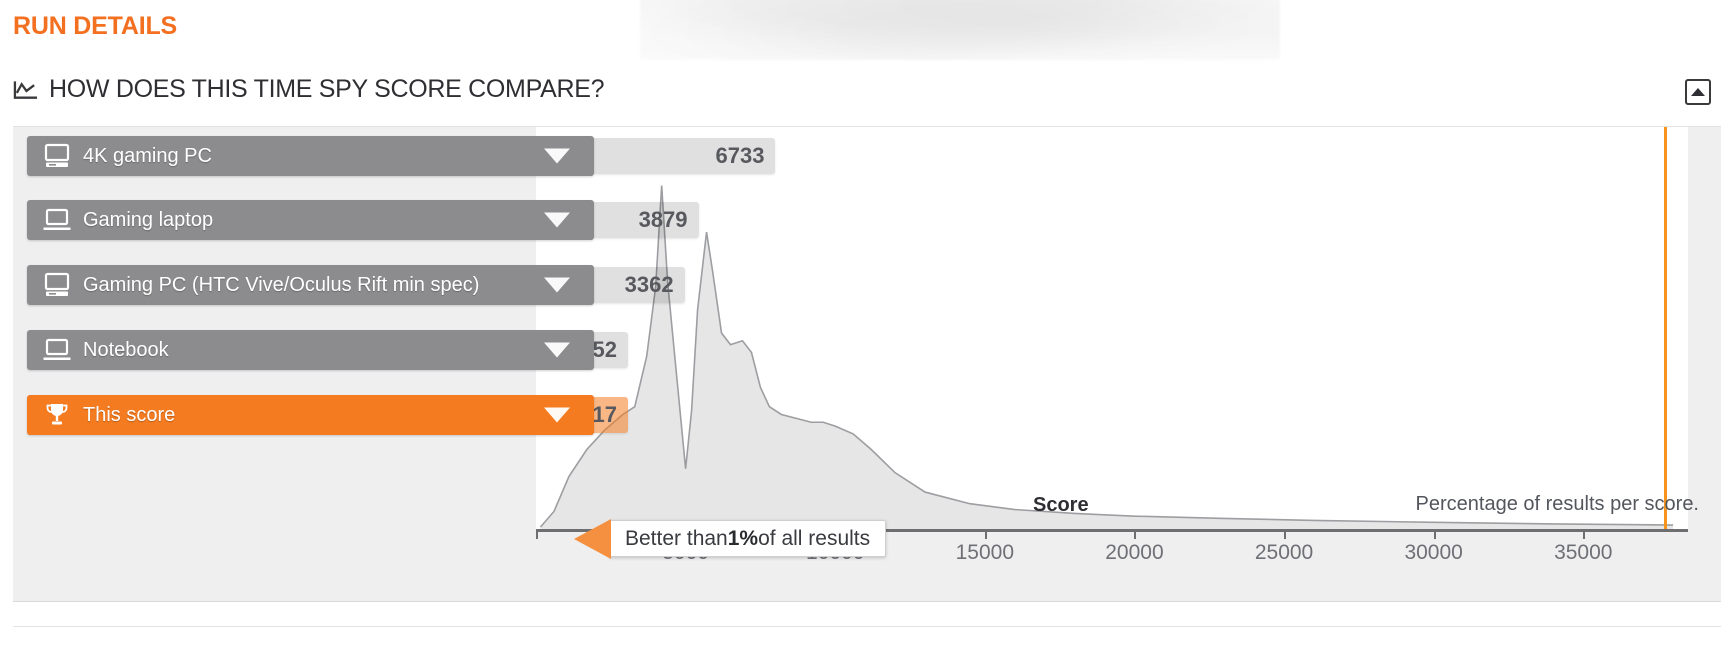 The width and height of the screenshot is (1734, 646). I want to click on section-header: HOW DOES THIS TIME SPY SCORE COMPARE?, so click(867, 96).